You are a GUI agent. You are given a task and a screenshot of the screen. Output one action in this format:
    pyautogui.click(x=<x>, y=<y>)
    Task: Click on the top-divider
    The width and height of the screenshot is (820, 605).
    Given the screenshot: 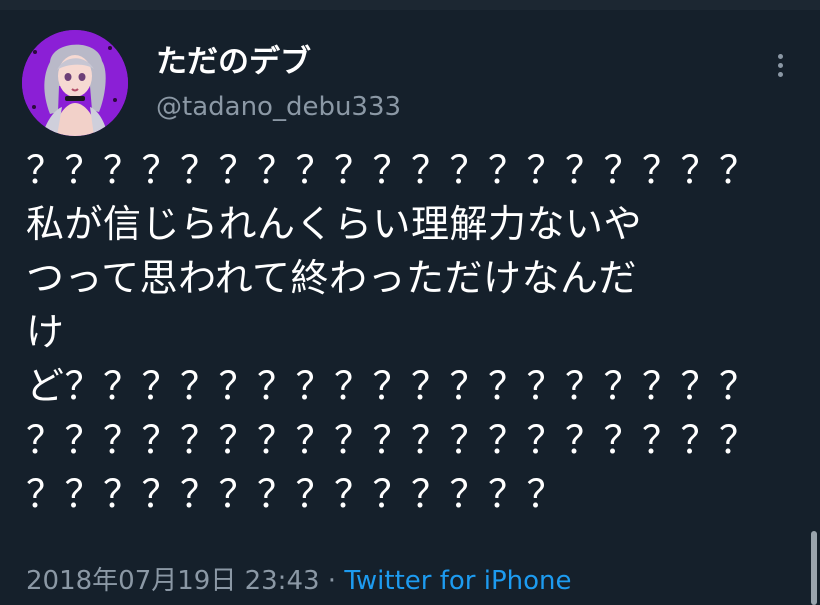 What is the action you would take?
    pyautogui.click(x=410, y=5)
    